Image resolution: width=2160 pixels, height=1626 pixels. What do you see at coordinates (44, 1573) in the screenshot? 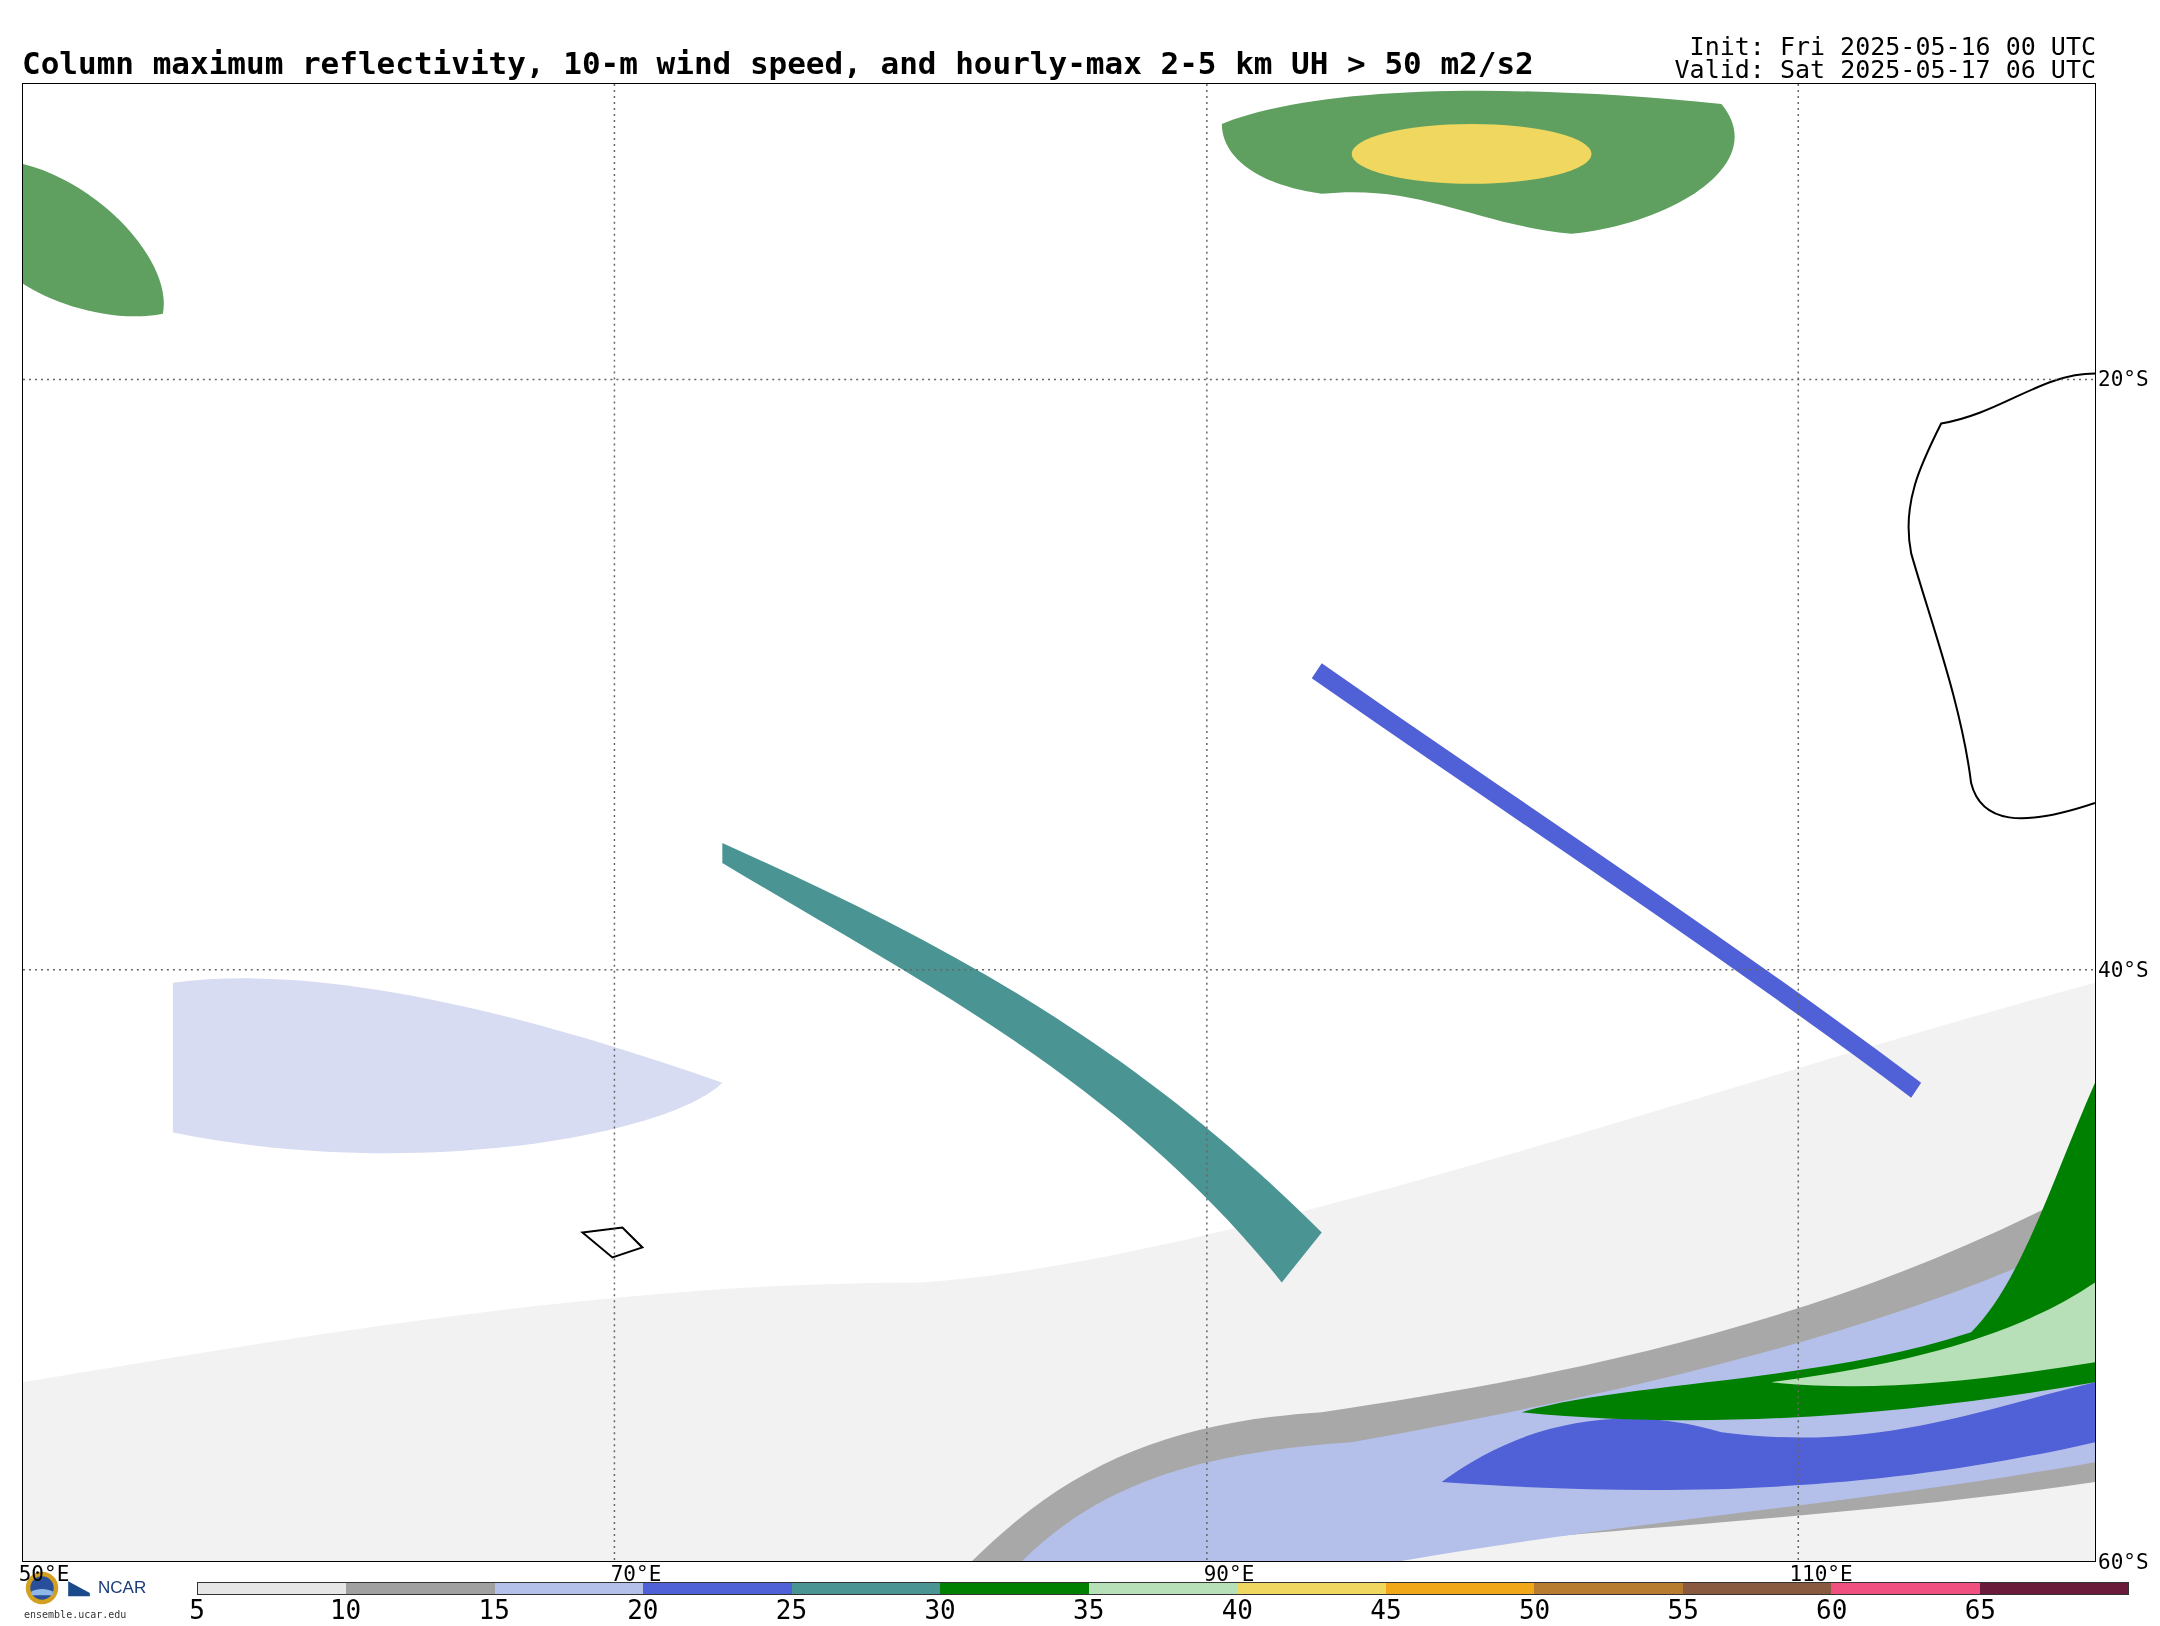
I see `longitude-label: 50°E` at bounding box center [44, 1573].